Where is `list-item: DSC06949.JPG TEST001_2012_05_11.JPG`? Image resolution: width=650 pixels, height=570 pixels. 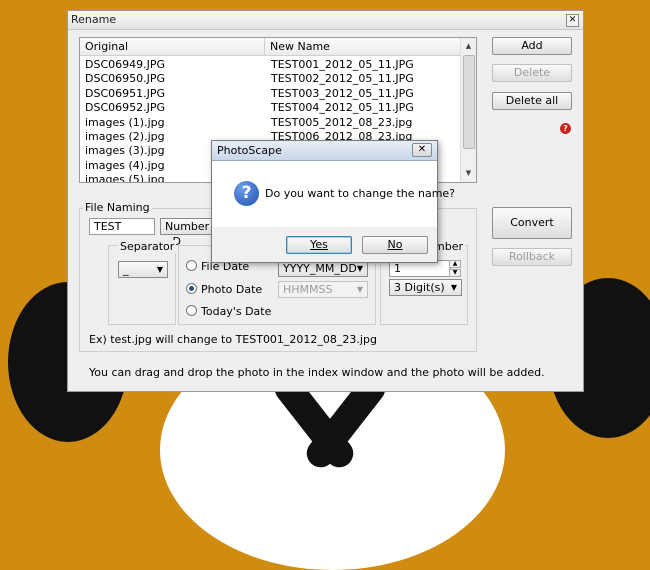
list-item: DSC06949.JPG TEST001_2012_05_11.JPG is located at coordinates (271, 65).